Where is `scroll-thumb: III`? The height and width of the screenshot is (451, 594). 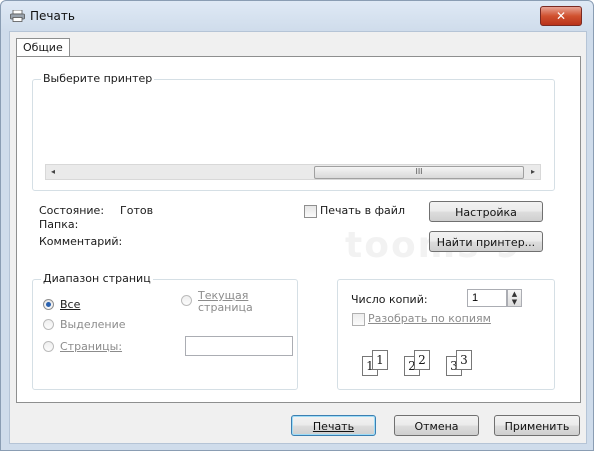 scroll-thumb: III is located at coordinates (419, 172).